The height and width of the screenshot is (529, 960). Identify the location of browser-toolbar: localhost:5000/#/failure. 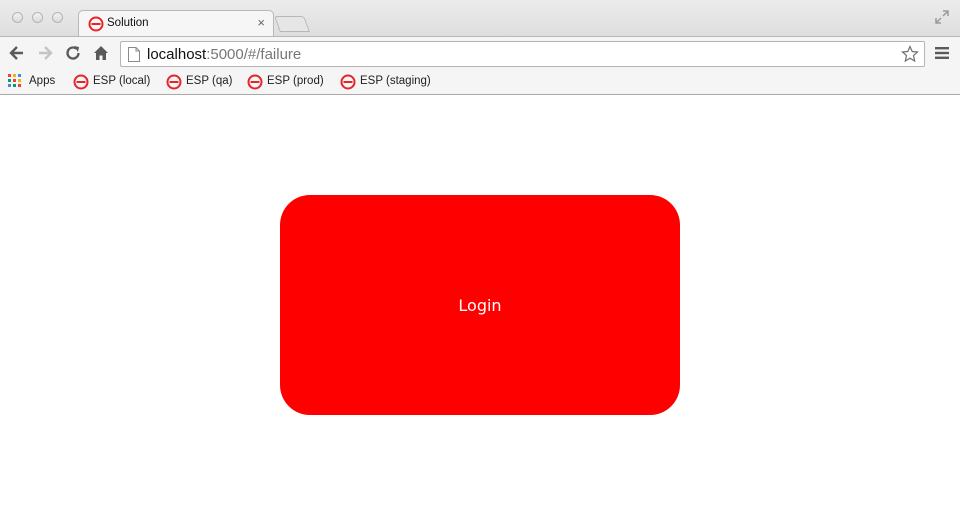
(480, 53).